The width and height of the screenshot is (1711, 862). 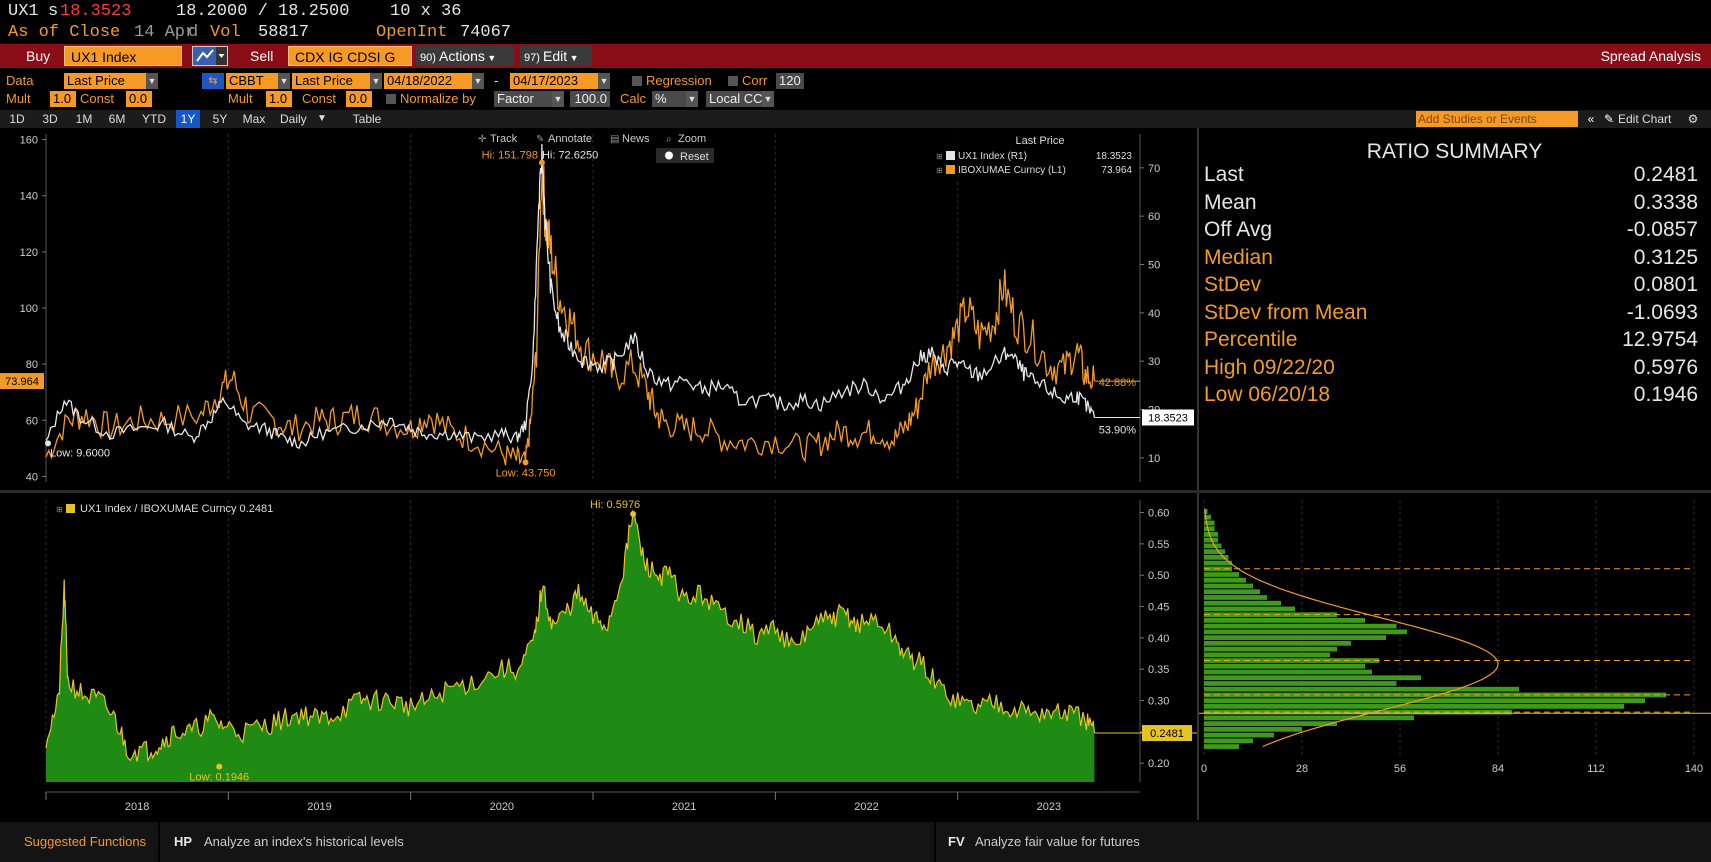 What do you see at coordinates (496, 80) in the screenshot?
I see `date-dash: -` at bounding box center [496, 80].